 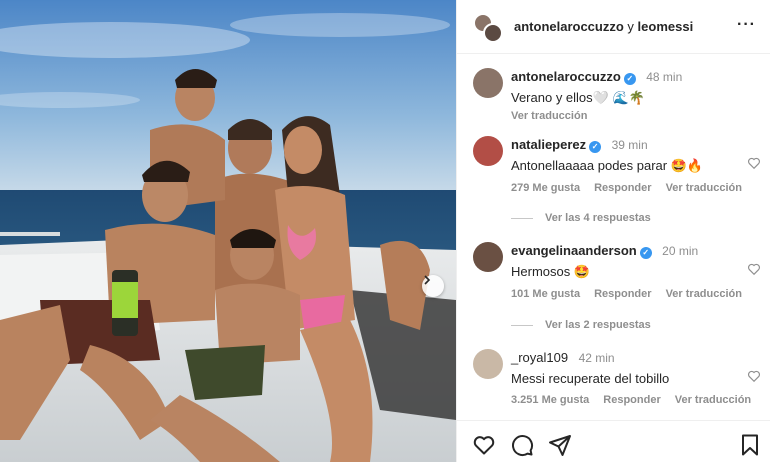 I want to click on comment-username: natalieperez, so click(x=548, y=144).